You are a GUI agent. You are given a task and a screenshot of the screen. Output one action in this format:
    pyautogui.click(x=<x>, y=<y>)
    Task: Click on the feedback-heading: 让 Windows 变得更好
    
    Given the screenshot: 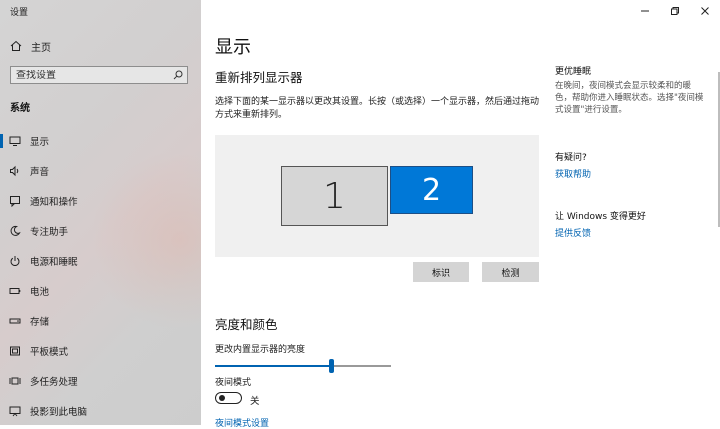 What is the action you would take?
    pyautogui.click(x=600, y=217)
    